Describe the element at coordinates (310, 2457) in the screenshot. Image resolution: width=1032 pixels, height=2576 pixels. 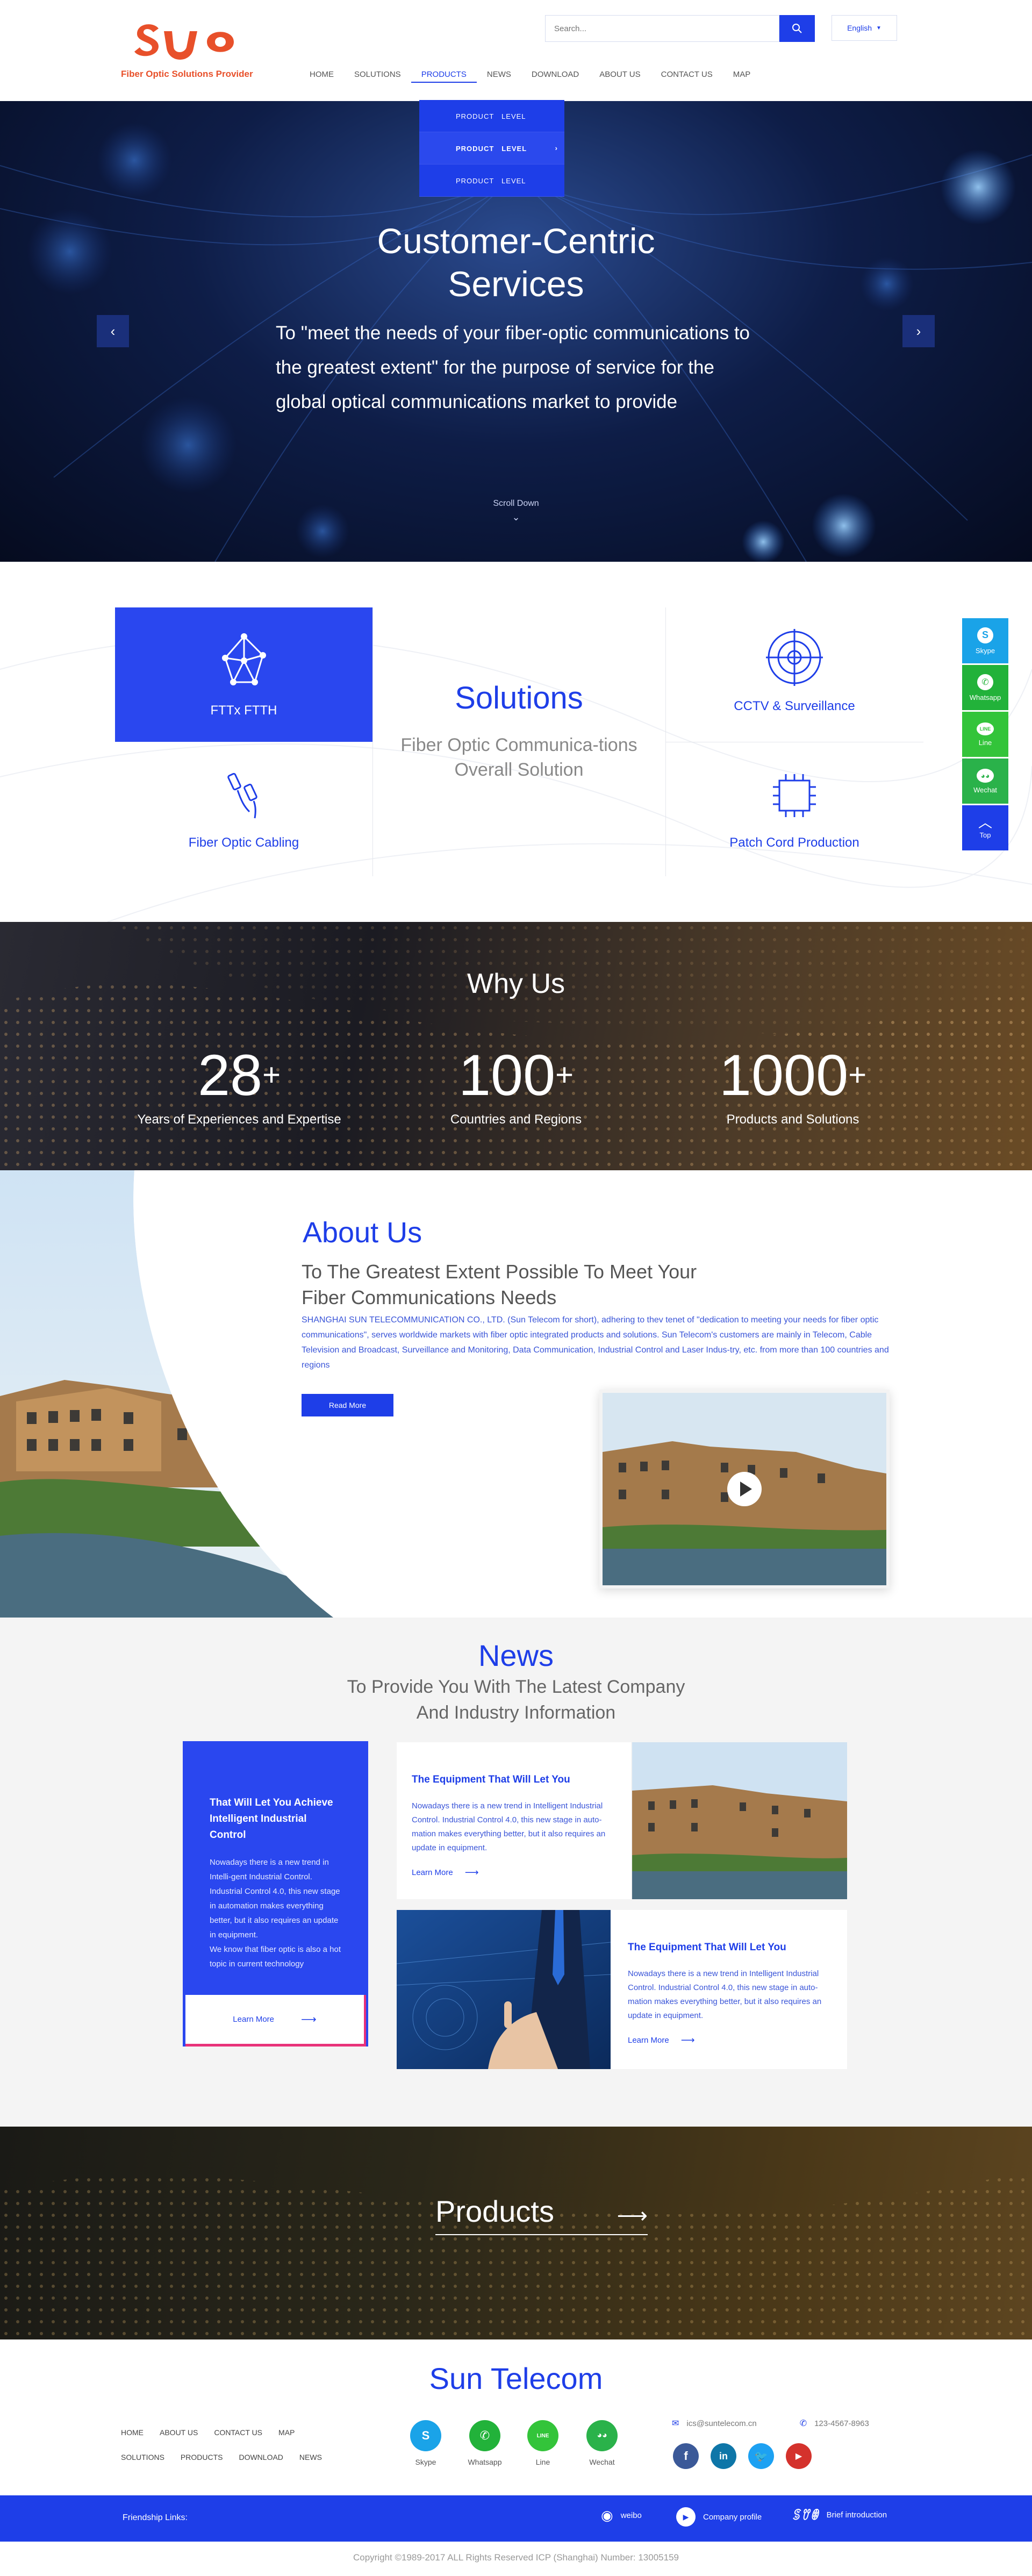
I see `footer-link: NEWS` at that location.